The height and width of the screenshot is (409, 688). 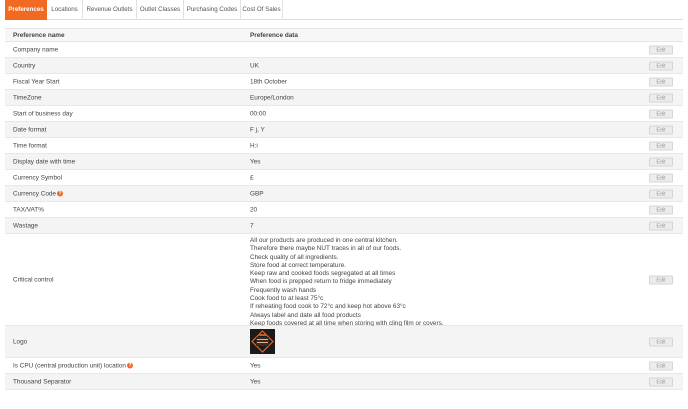 I want to click on table-row: Time format H:i Edit, so click(x=344, y=146).